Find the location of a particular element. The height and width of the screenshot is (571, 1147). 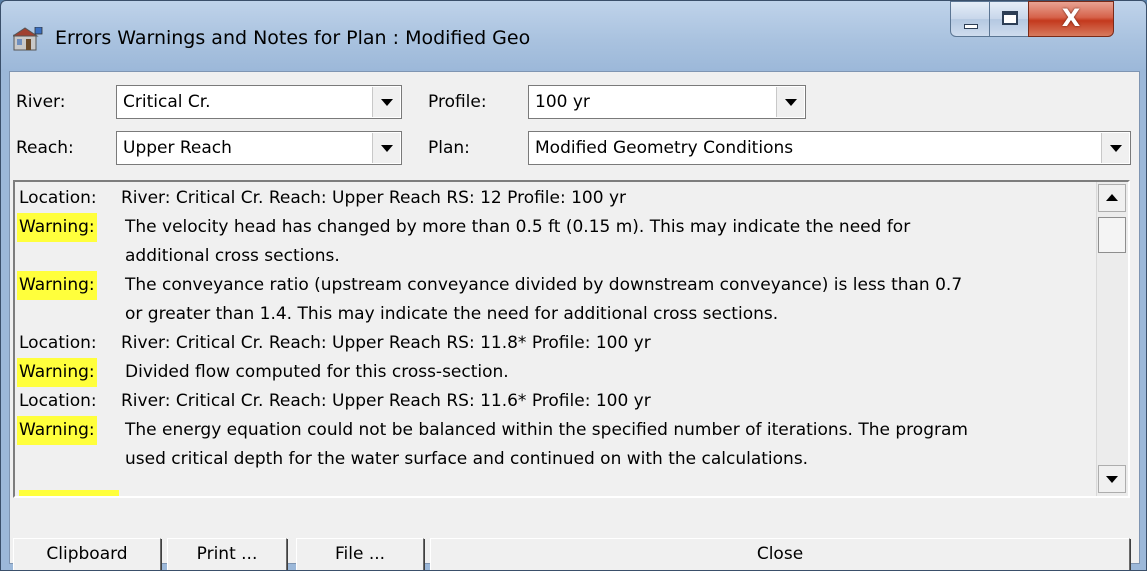

minimize-button is located at coordinates (970, 19).